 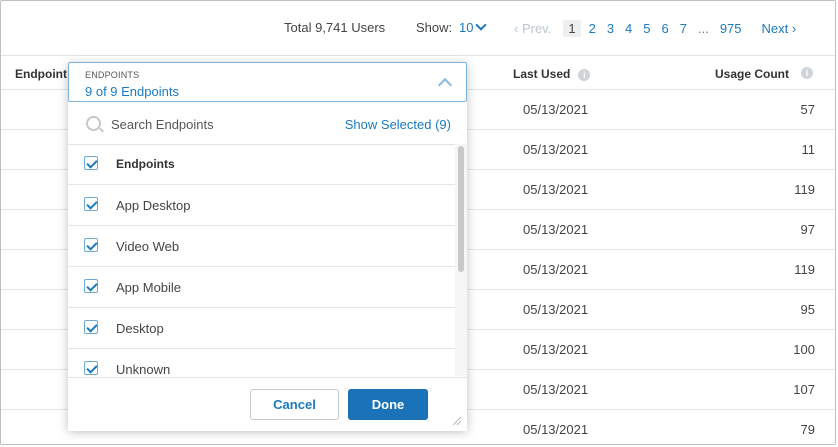 What do you see at coordinates (445, 85) in the screenshot?
I see `chevron-up-icon` at bounding box center [445, 85].